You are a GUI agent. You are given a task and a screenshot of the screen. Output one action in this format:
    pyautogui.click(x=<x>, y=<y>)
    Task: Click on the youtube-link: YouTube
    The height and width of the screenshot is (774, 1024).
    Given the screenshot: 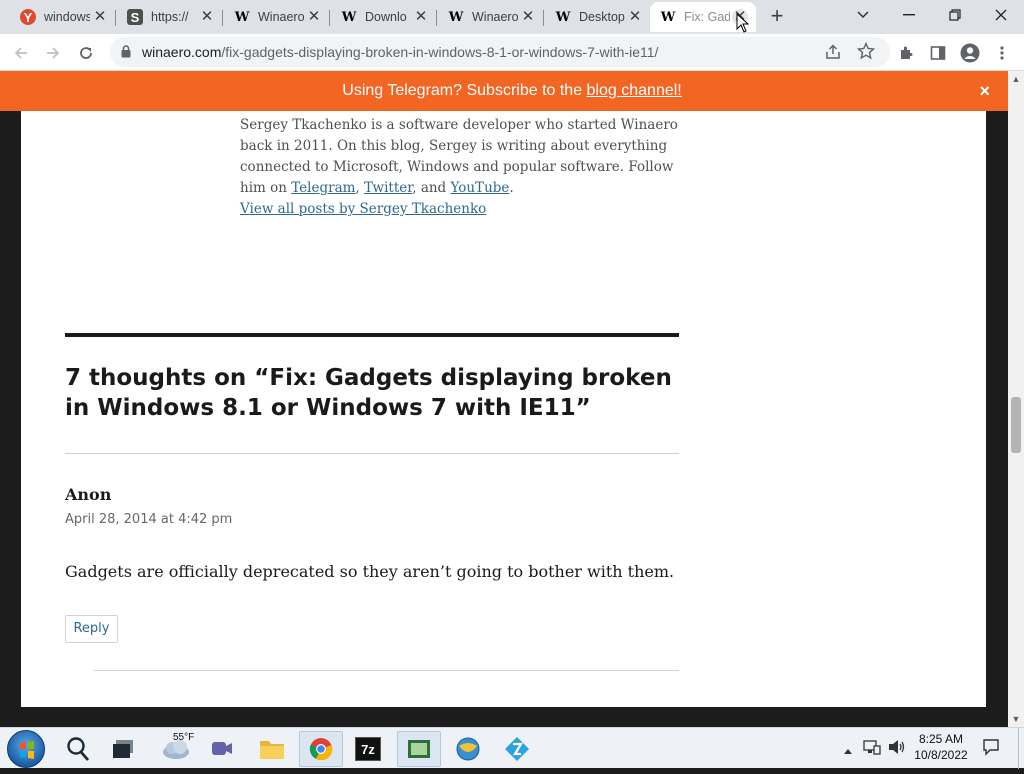 What is the action you would take?
    pyautogui.click(x=480, y=188)
    